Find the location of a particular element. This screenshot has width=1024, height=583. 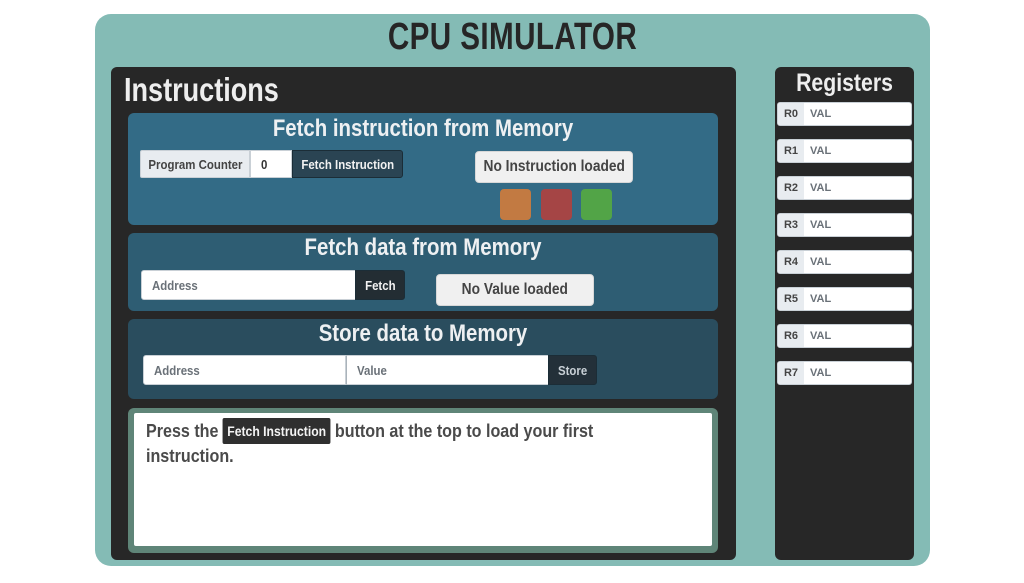

register-name: R1 is located at coordinates (791, 151).